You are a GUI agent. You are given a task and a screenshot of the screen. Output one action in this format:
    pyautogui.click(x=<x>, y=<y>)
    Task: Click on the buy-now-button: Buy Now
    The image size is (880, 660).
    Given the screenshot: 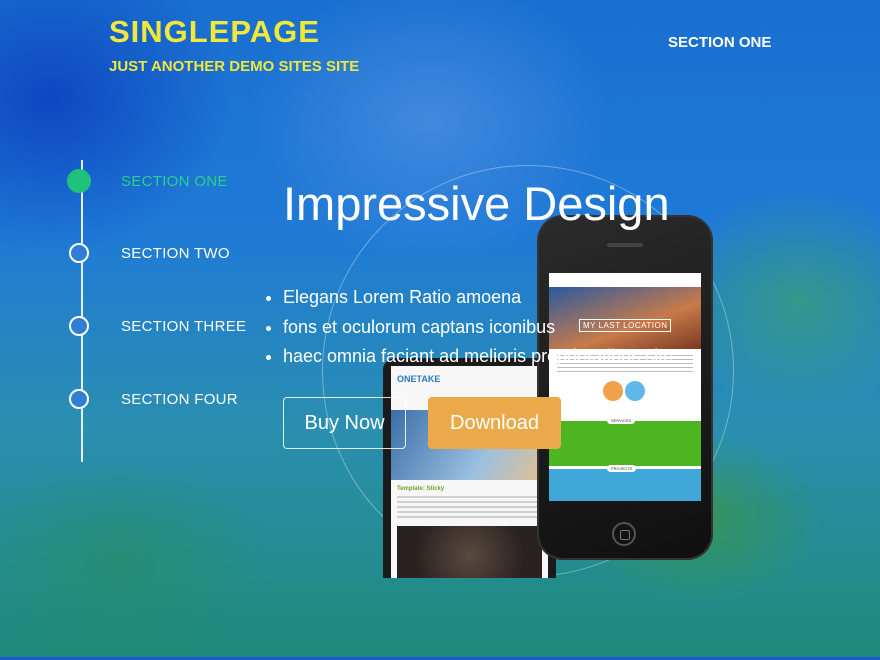 What is the action you would take?
    pyautogui.click(x=344, y=423)
    